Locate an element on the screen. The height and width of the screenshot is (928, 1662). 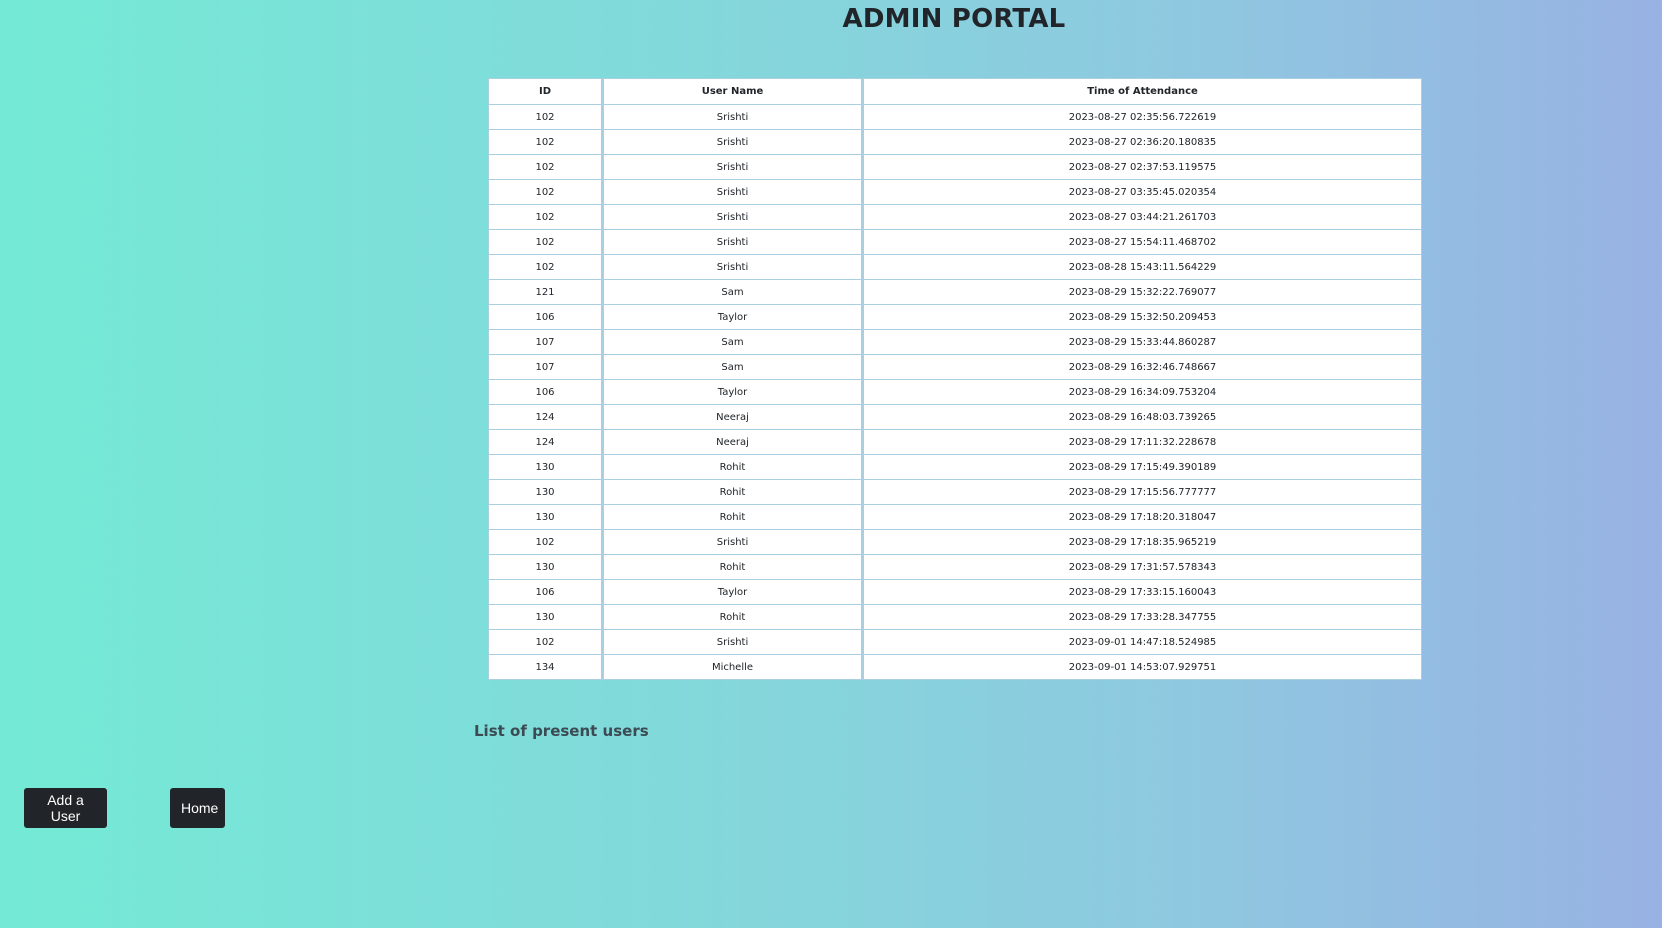
home-button: Home is located at coordinates (197, 808).